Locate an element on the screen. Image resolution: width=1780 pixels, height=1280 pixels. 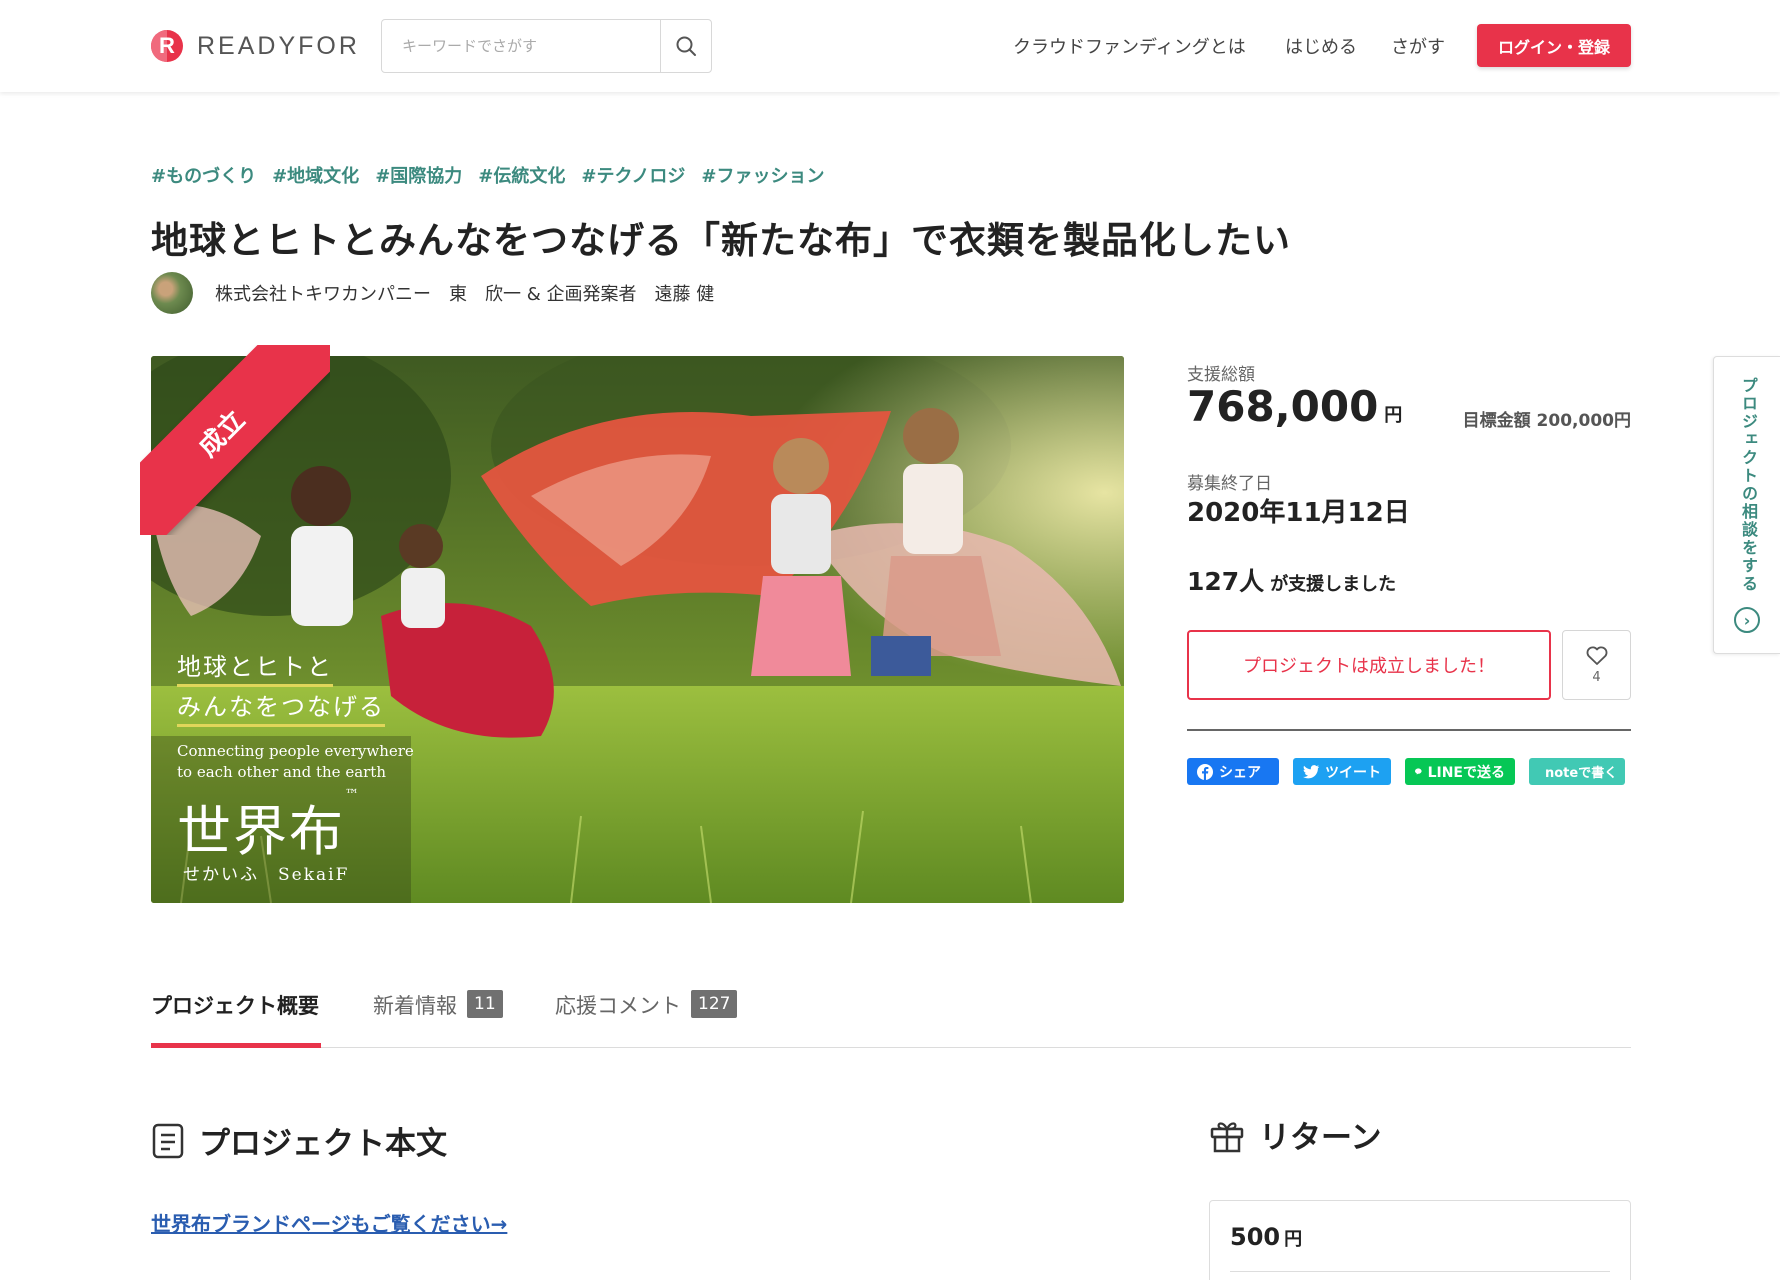
project-tags: #ものづくり #地域文化 #国際協力 #伝統文化 #テクノロジ #ファッション is located at coordinates (487, 175).